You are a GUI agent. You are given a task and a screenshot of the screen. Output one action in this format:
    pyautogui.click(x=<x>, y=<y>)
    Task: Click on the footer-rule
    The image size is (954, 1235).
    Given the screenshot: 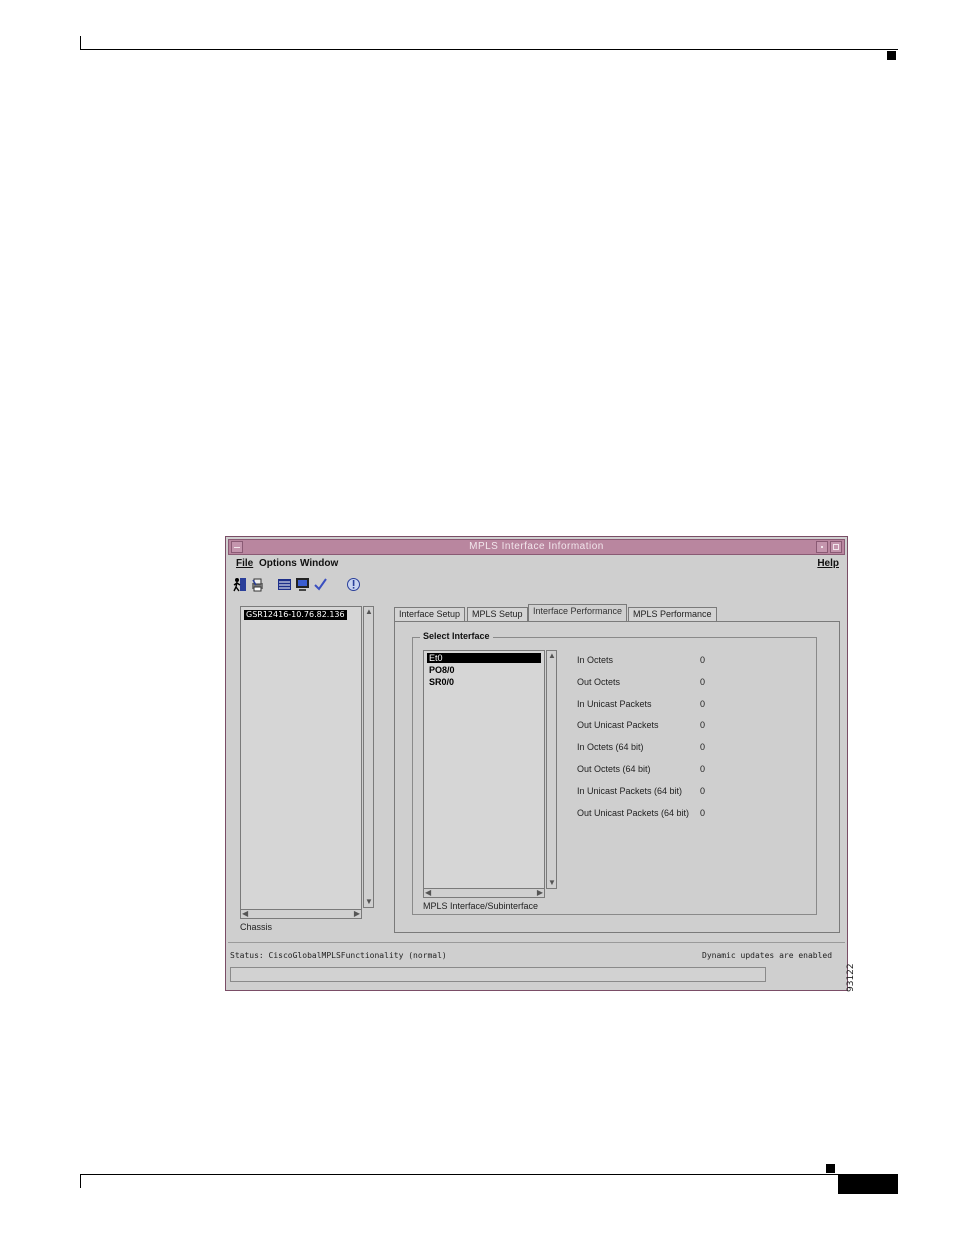 What is the action you would take?
    pyautogui.click(x=489, y=1174)
    